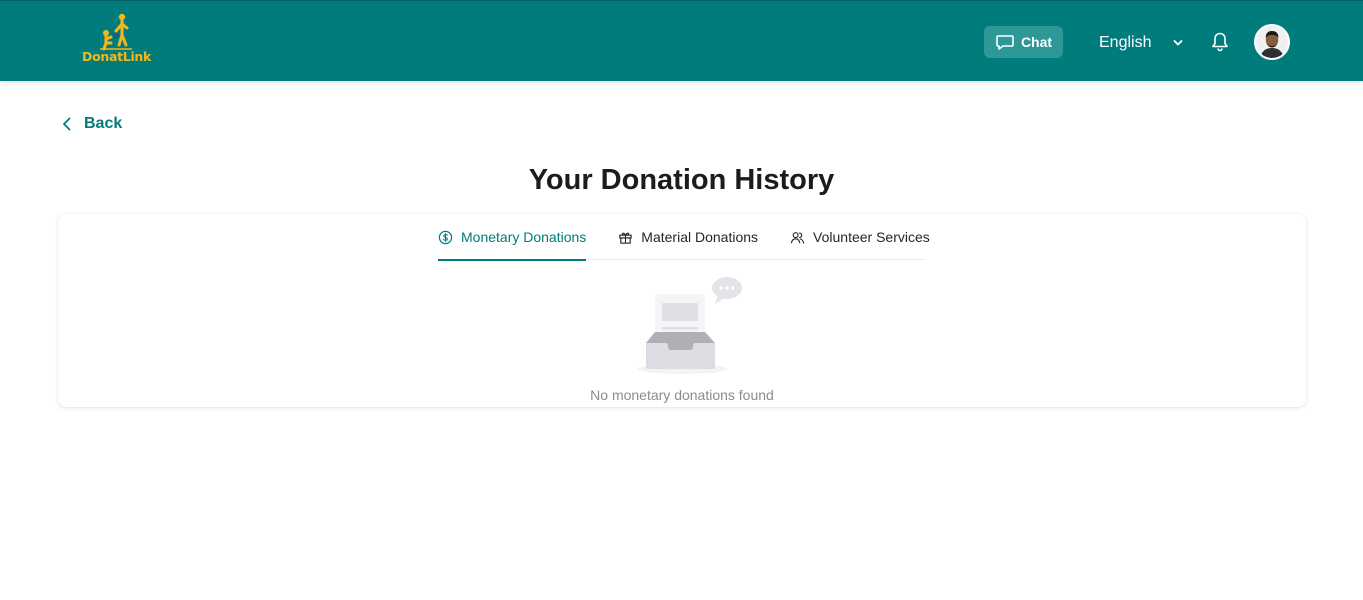 The height and width of the screenshot is (600, 1363). What do you see at coordinates (682, 395) in the screenshot?
I see `empty-state-message: No monetary donations found` at bounding box center [682, 395].